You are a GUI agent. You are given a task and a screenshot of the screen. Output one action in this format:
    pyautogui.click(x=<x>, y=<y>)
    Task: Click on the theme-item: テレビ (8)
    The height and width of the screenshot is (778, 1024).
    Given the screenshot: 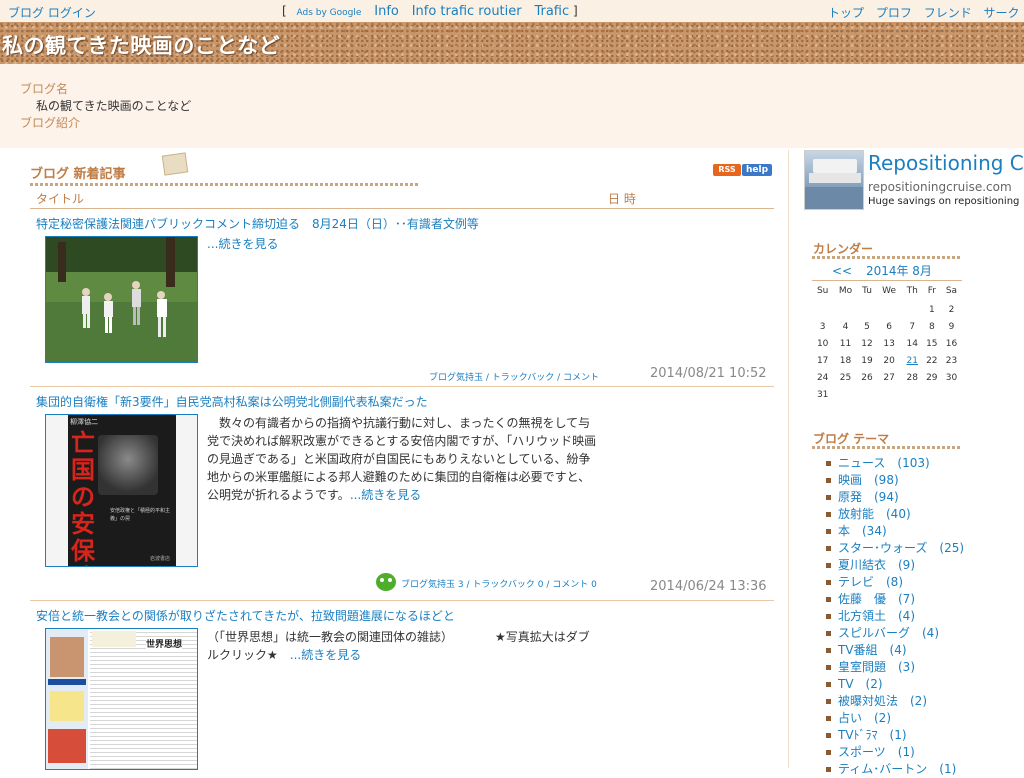 What is the action you would take?
    pyautogui.click(x=895, y=582)
    